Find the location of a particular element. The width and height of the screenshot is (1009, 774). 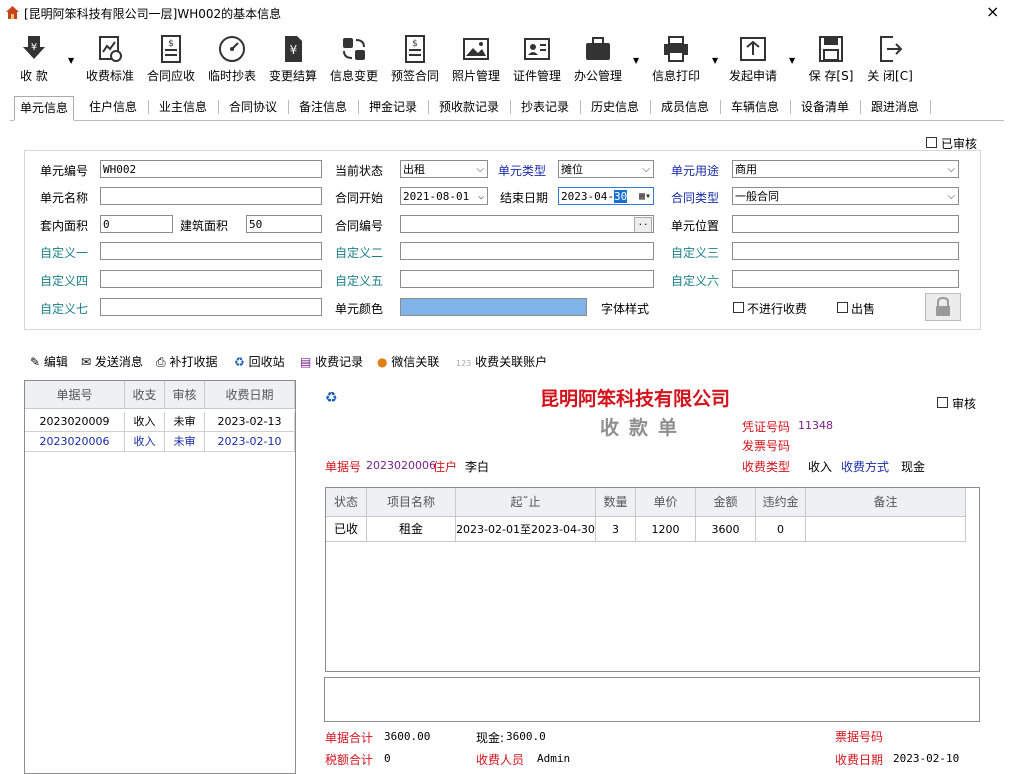

collect-dropdown-arrow: ▼ is located at coordinates (71, 60).